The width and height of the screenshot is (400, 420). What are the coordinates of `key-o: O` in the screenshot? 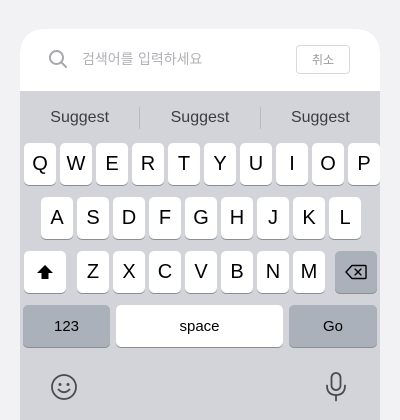 It's located at (328, 164).